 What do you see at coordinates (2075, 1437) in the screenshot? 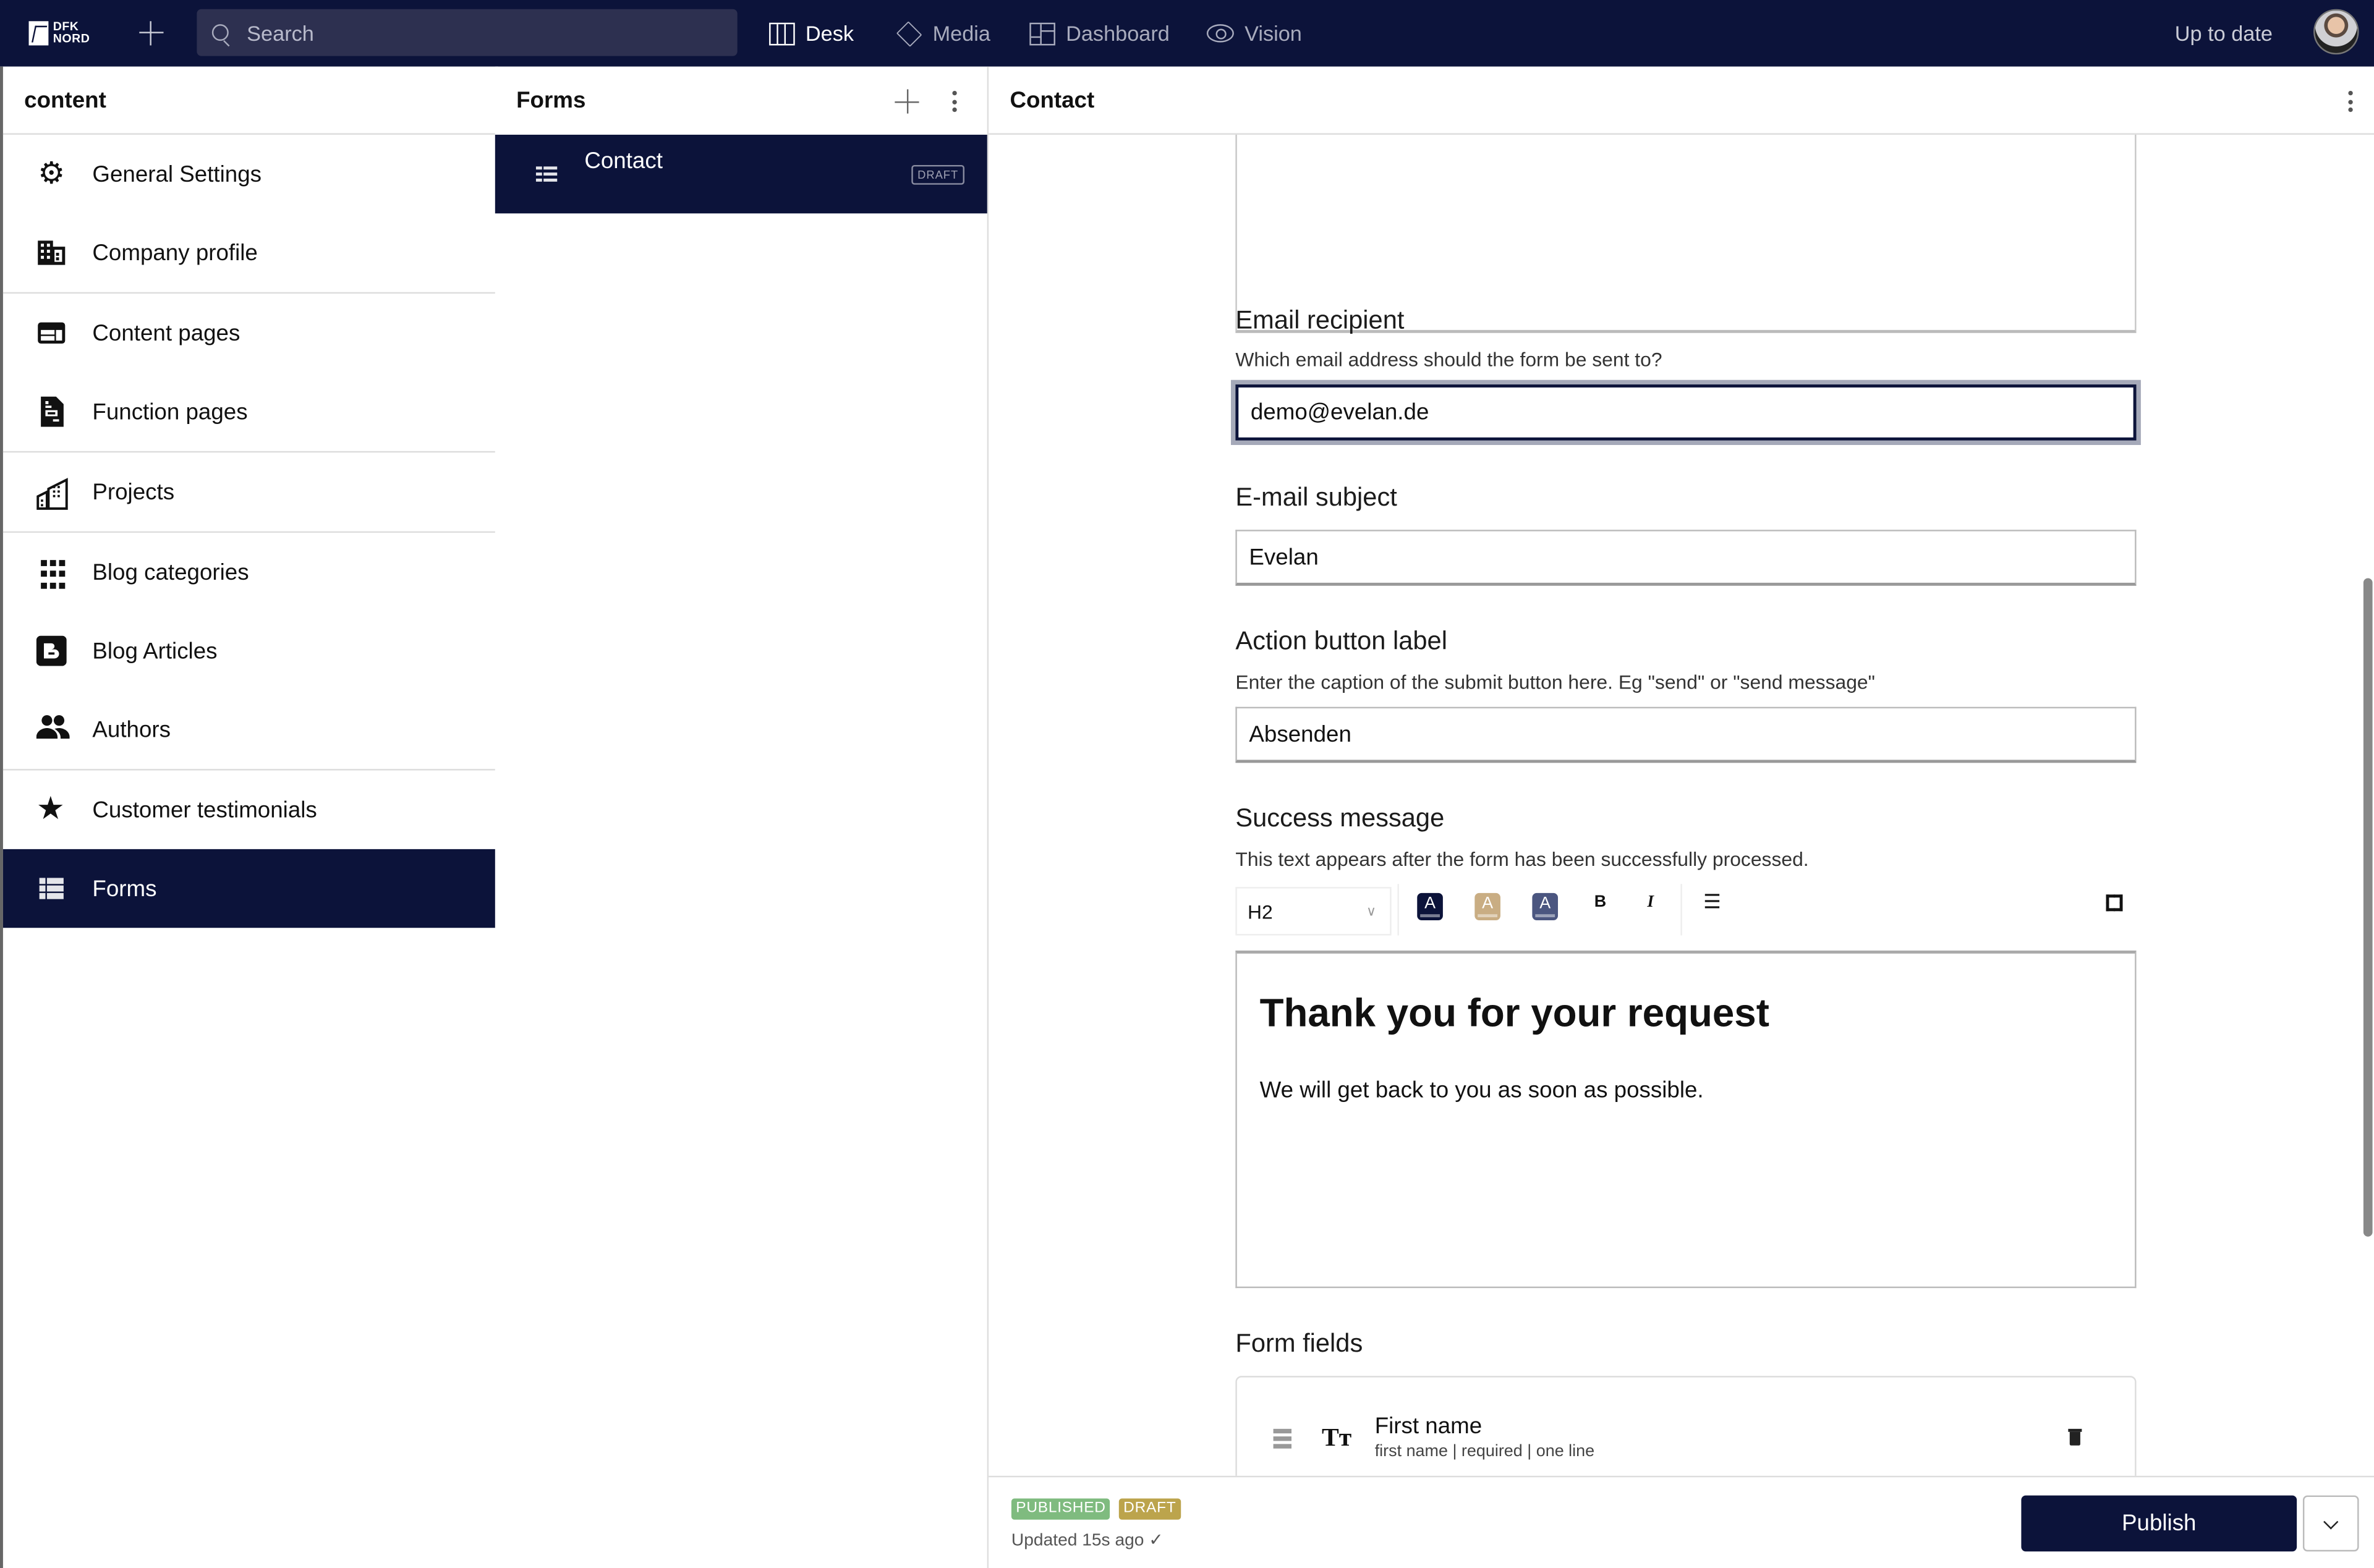
I see `trash-icon` at bounding box center [2075, 1437].